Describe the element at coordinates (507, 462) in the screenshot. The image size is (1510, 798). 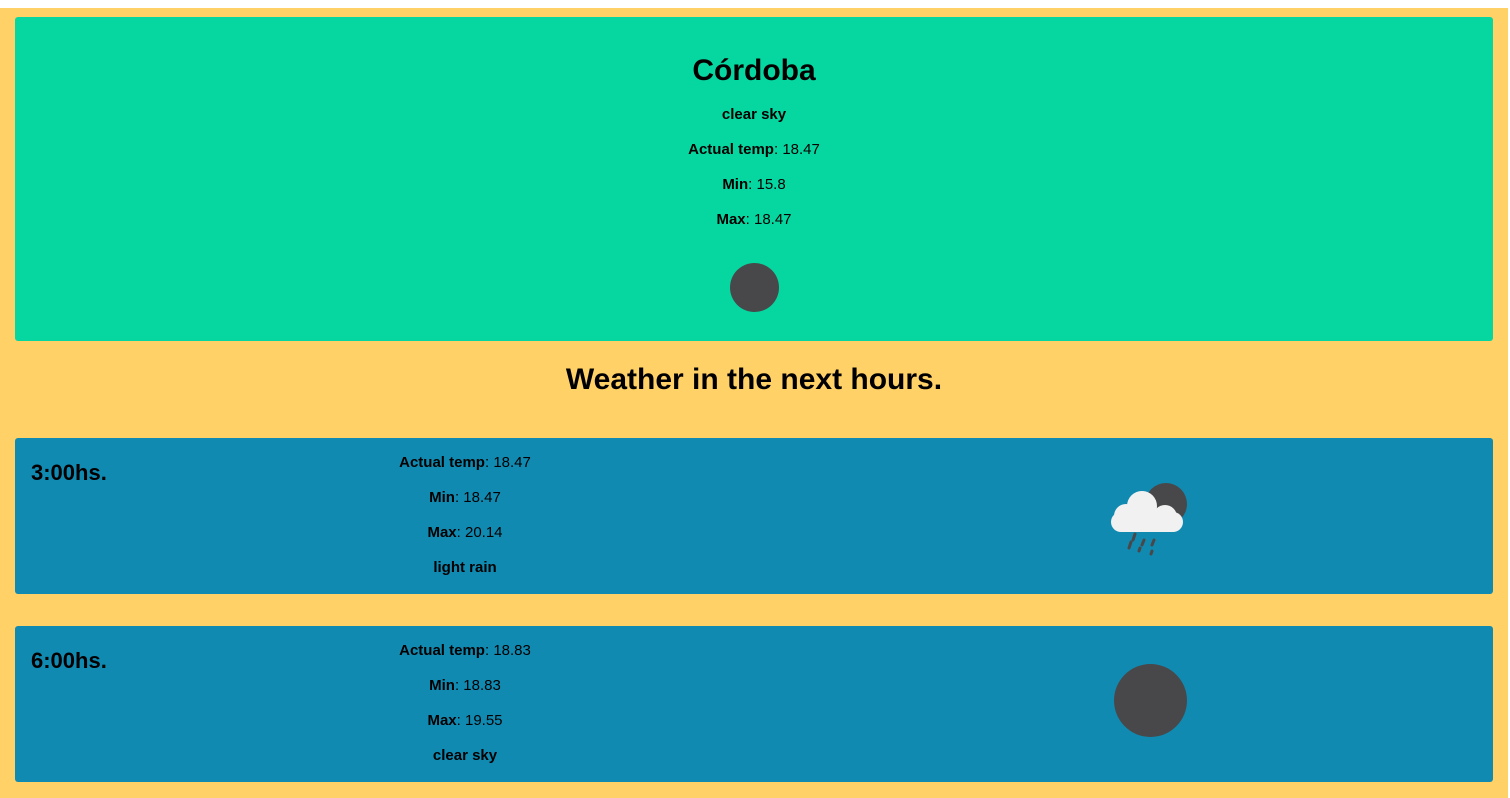
I see `forecast-actual-temp-value: : 18.47` at that location.